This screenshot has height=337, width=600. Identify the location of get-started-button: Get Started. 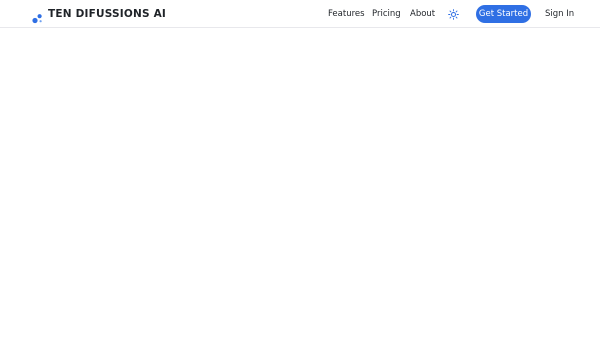
(503, 14).